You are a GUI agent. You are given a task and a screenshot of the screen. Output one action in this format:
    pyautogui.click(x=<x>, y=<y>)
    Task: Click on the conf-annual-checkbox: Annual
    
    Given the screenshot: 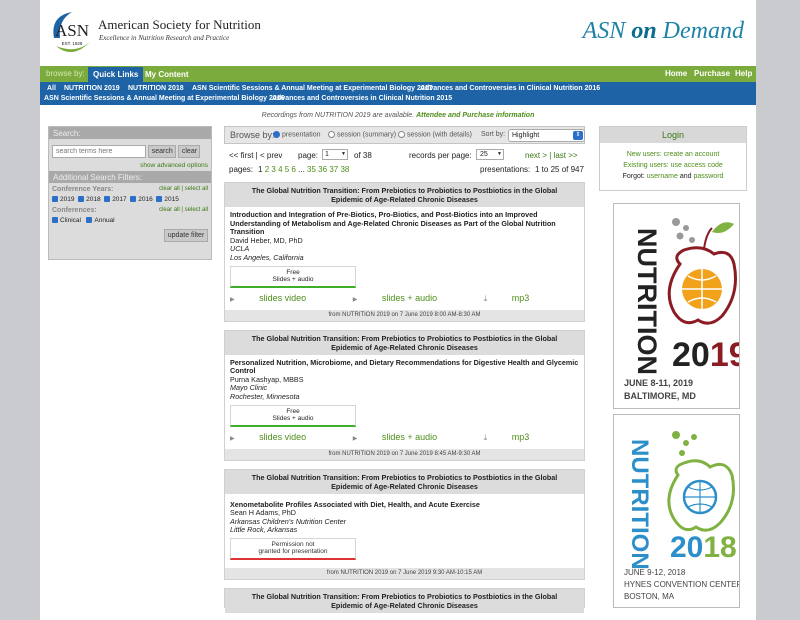 What is the action you would take?
    pyautogui.click(x=100, y=220)
    